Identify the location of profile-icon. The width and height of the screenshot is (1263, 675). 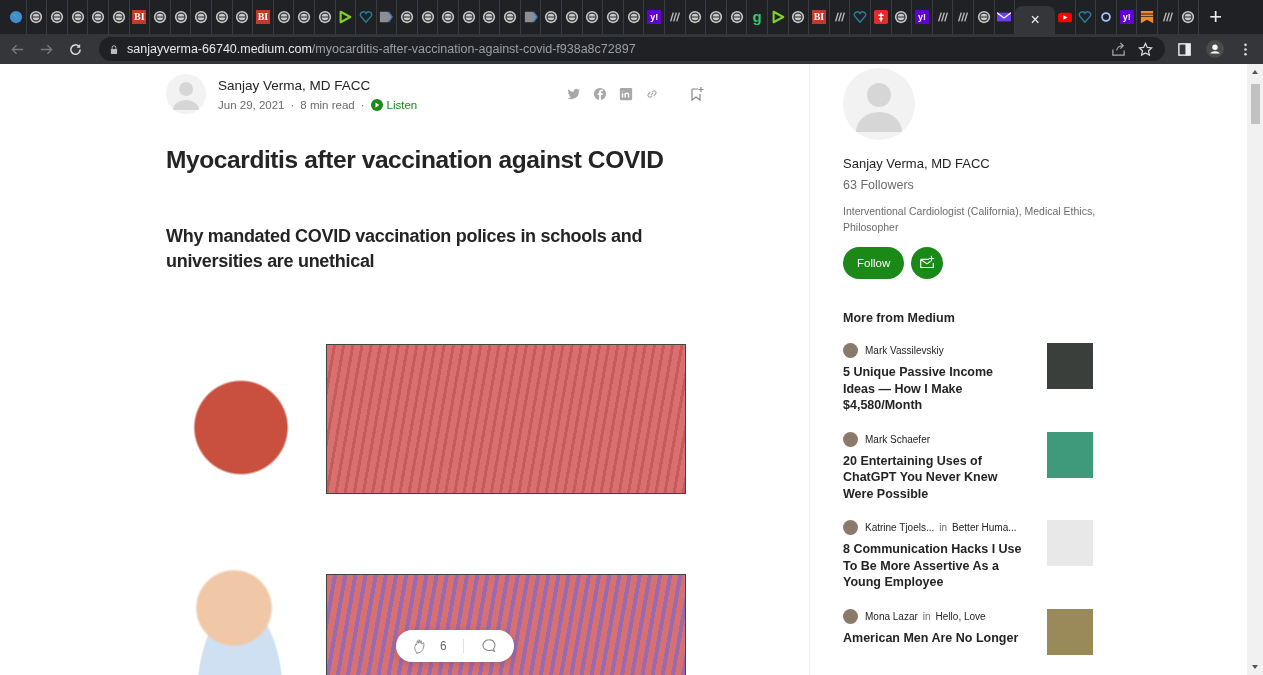
(1215, 49).